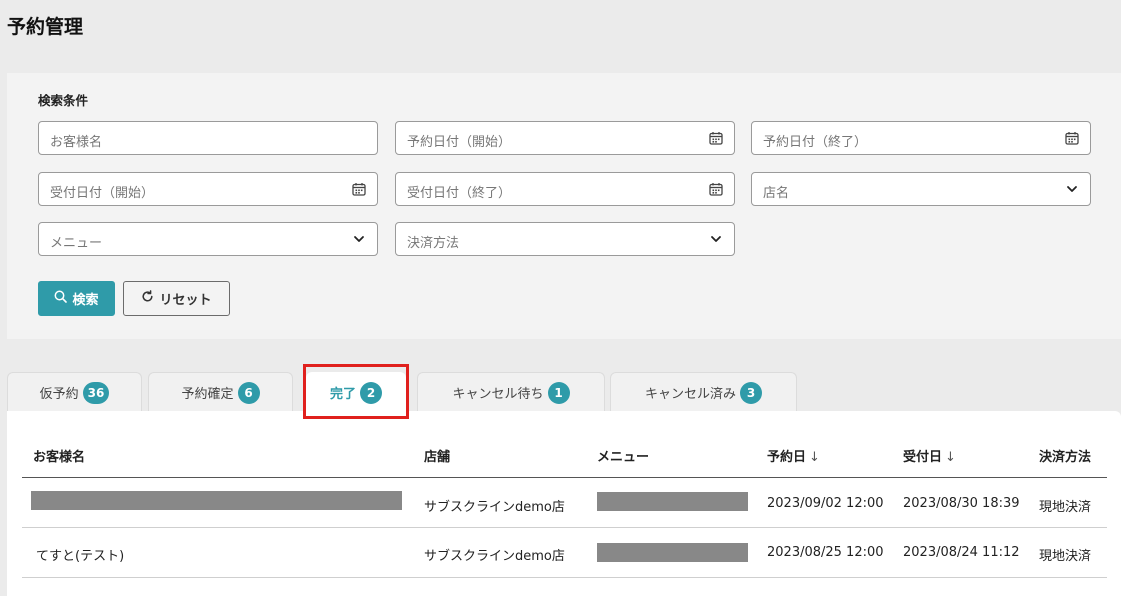  What do you see at coordinates (80, 556) in the screenshot?
I see `cell-customer: てすと(テスト)` at bounding box center [80, 556].